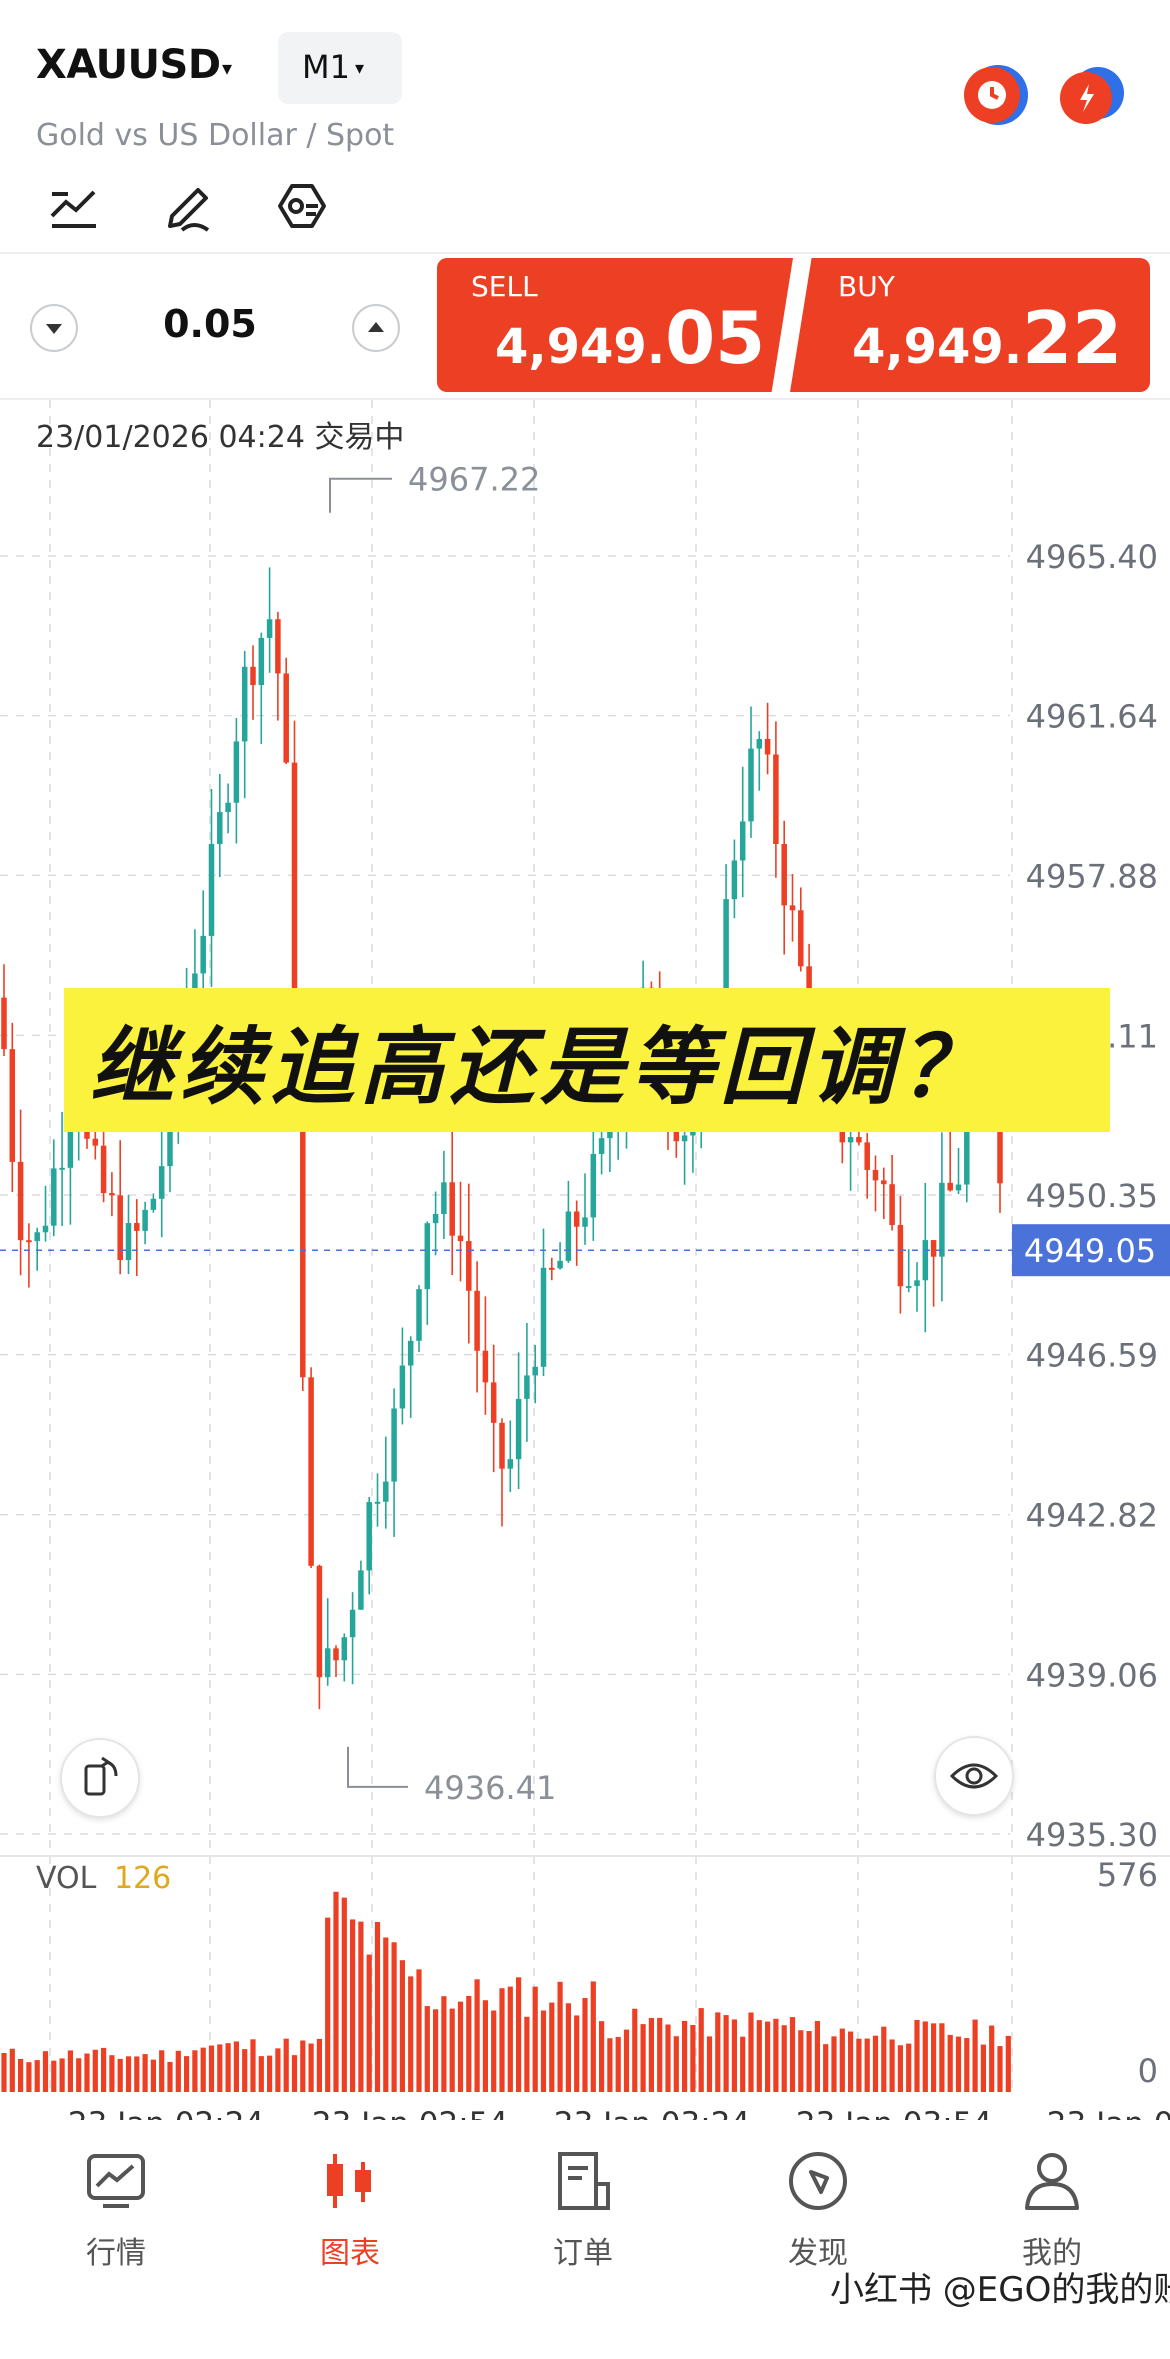  I want to click on symbol-title: XAUUSD, so click(128, 65).